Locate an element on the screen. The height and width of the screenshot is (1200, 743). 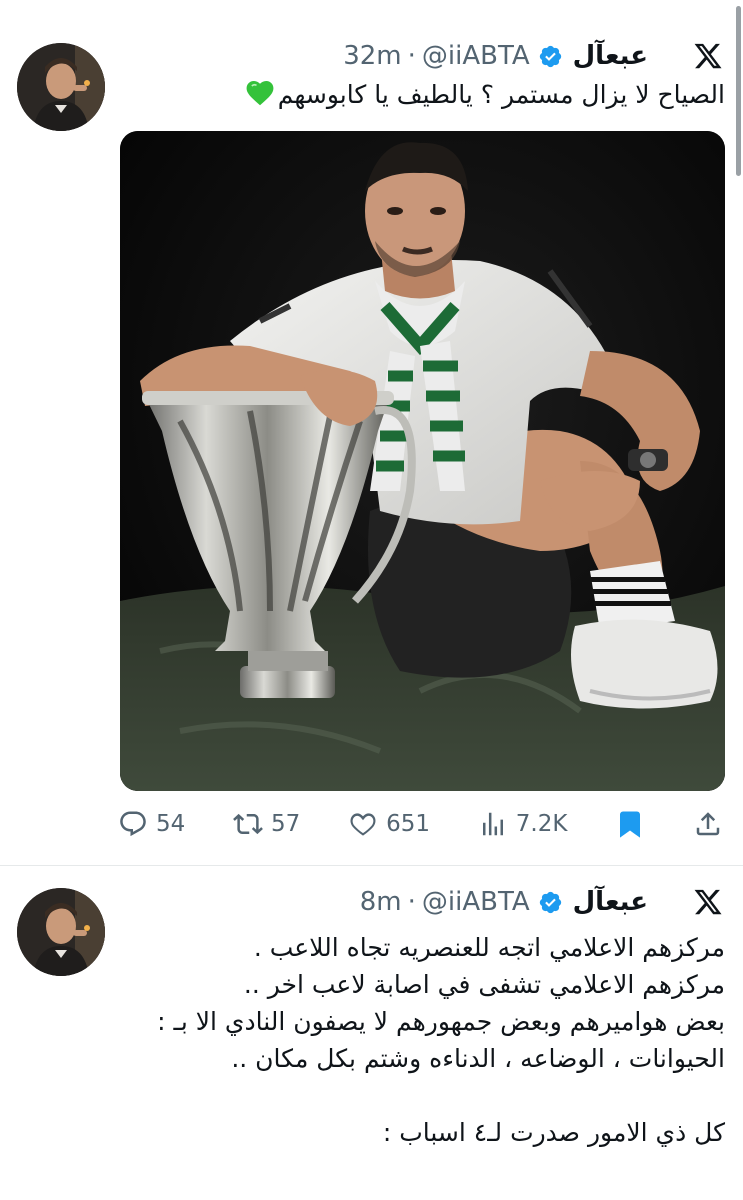
repost-button: 57 is located at coordinates (266, 824).